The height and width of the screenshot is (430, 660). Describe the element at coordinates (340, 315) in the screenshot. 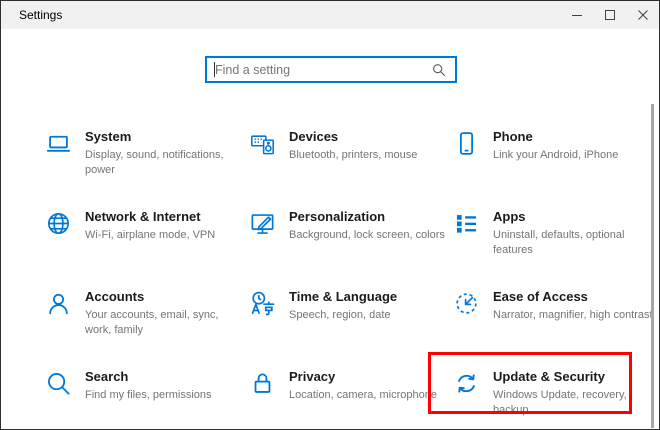

I see `tile-subtitle: Speech, region, date` at that location.